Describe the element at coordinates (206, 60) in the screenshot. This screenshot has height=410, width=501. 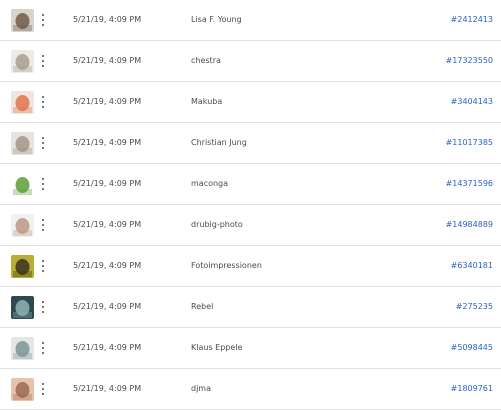
I see `contributor-name: chestra` at that location.